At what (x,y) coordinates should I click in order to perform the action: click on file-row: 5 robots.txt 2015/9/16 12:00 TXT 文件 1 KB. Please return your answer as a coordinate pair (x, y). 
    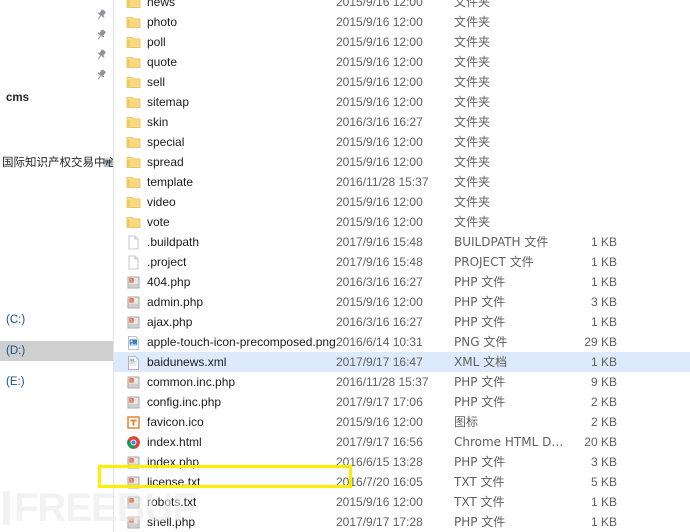
    Looking at the image, I should click on (402, 502).